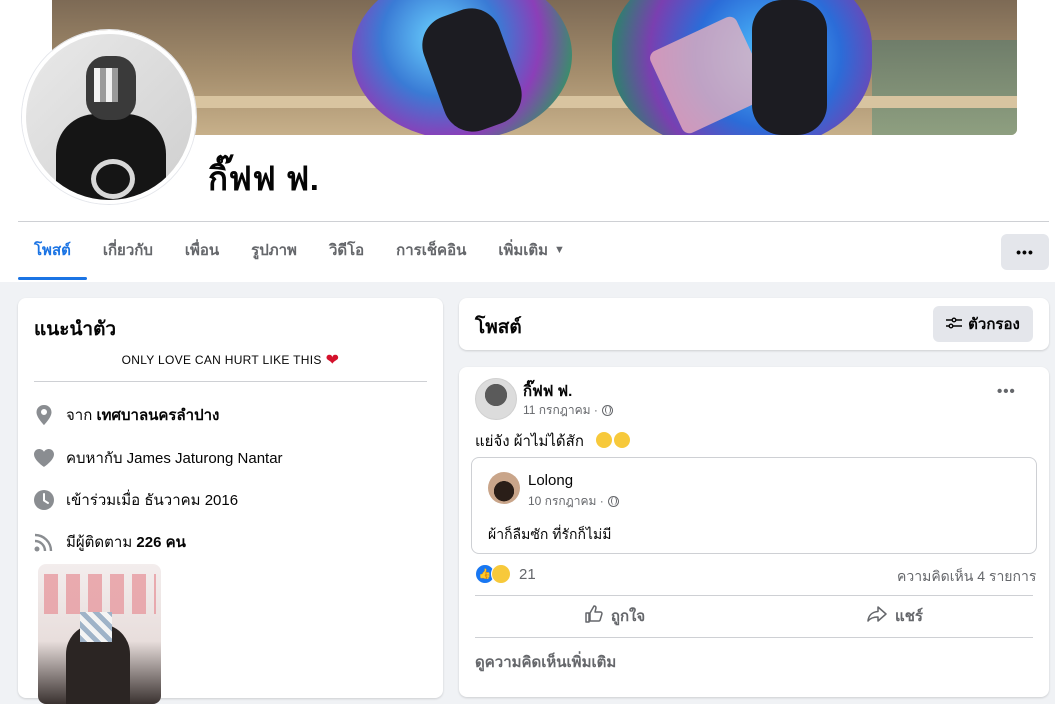 This screenshot has height=704, width=1055. I want to click on heart-emoji: ❤, so click(332, 360).